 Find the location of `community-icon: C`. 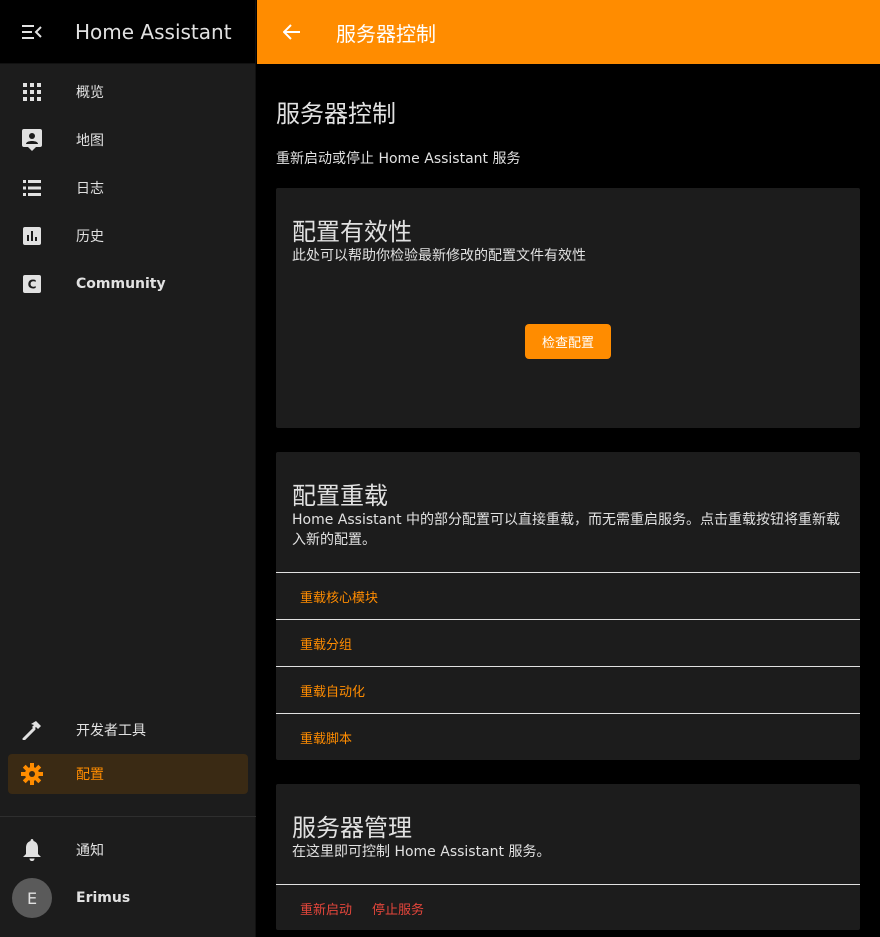

community-icon: C is located at coordinates (32, 284).